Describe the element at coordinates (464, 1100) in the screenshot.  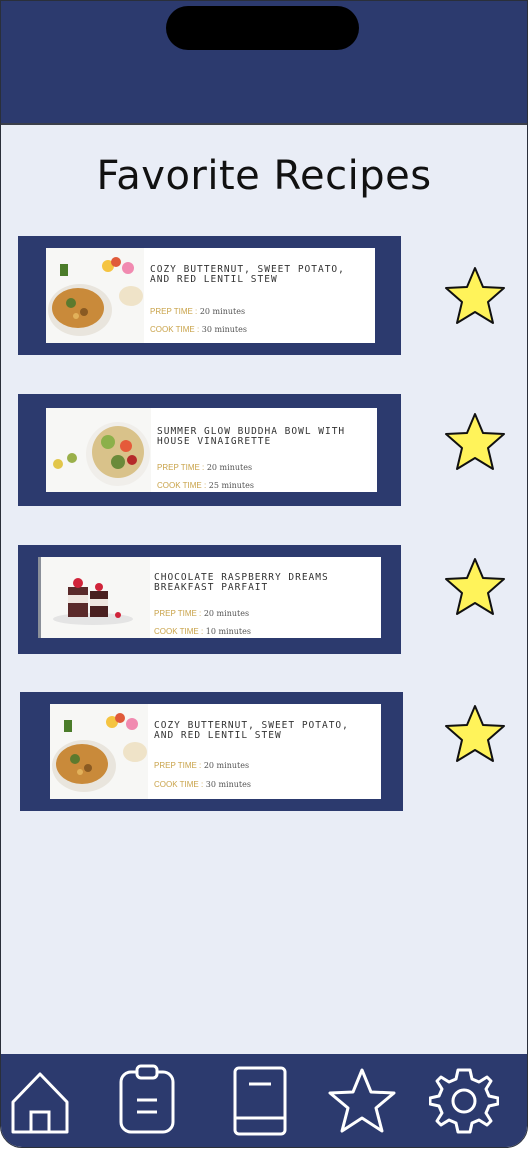
I see `gear-icon` at that location.